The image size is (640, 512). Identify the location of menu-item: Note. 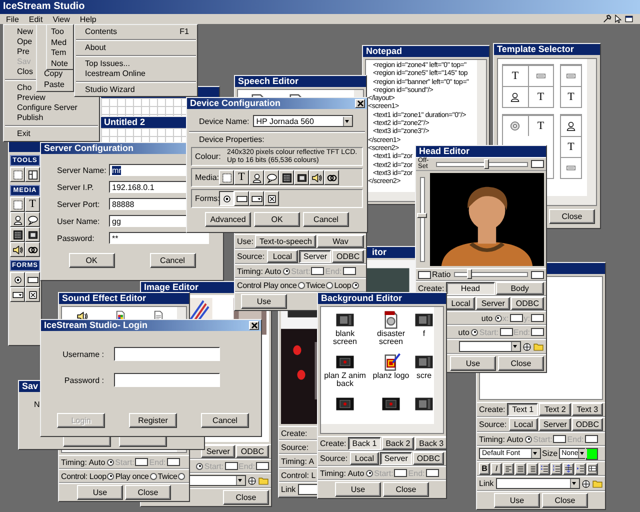
(60, 63).